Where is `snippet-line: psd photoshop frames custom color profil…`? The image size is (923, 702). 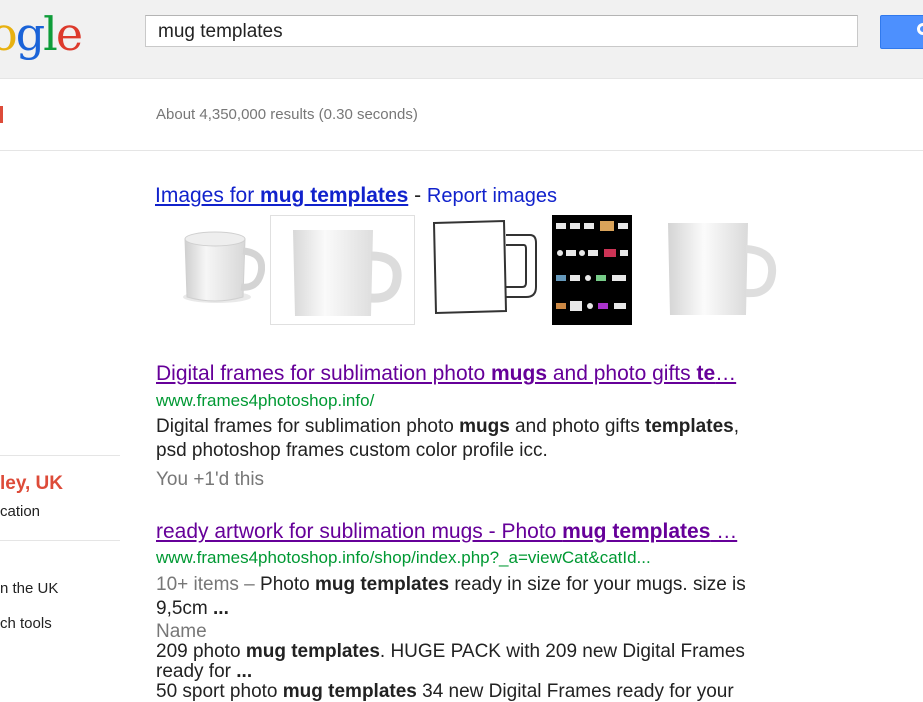
snippet-line: psd photoshop frames custom color profil… is located at coordinates (476, 451).